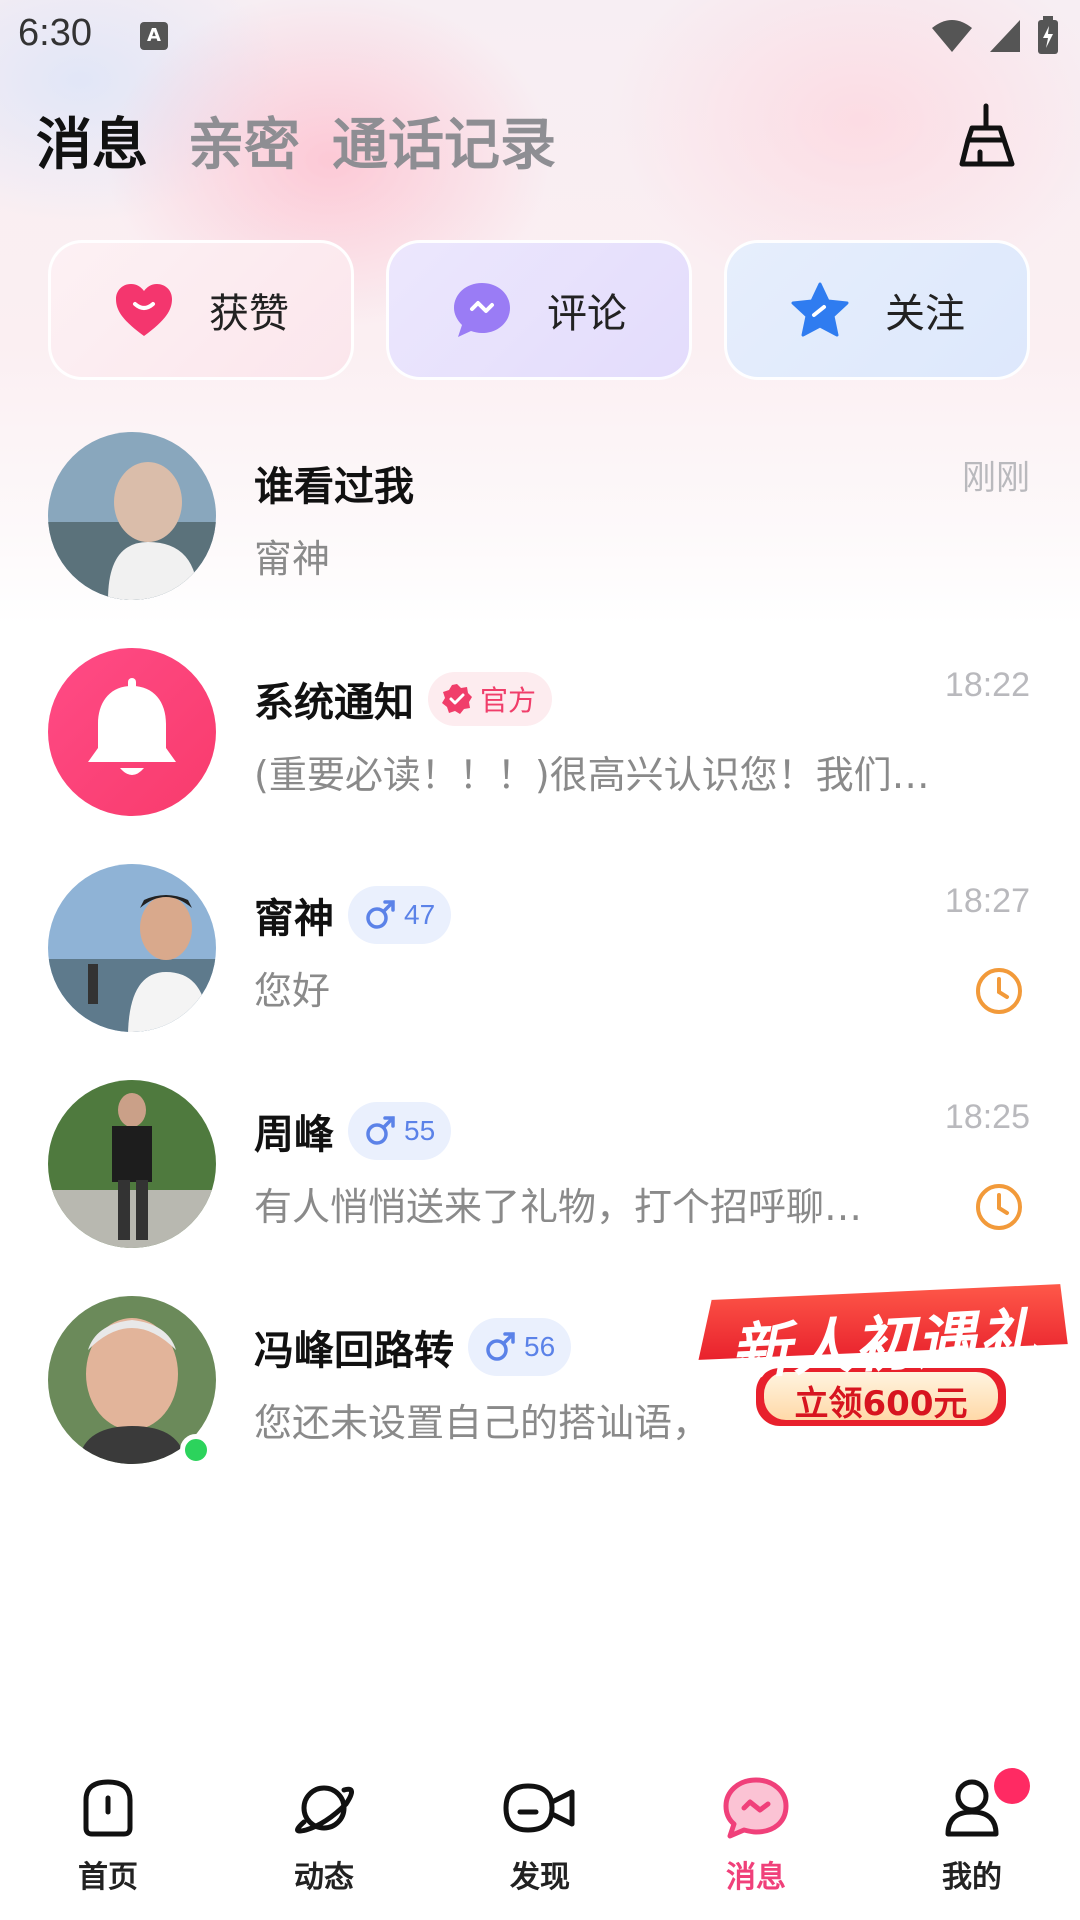 The height and width of the screenshot is (1920, 1080). I want to click on likes-label: 获赞, so click(249, 314).